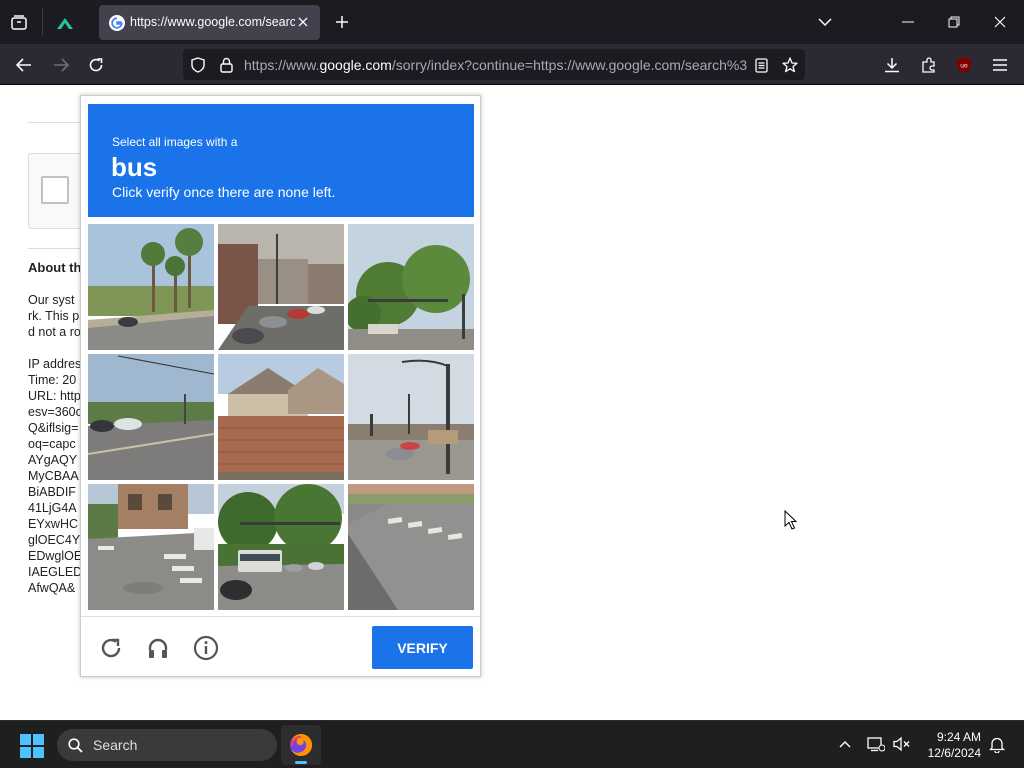  I want to click on app-menu-icon, so click(1000, 65).